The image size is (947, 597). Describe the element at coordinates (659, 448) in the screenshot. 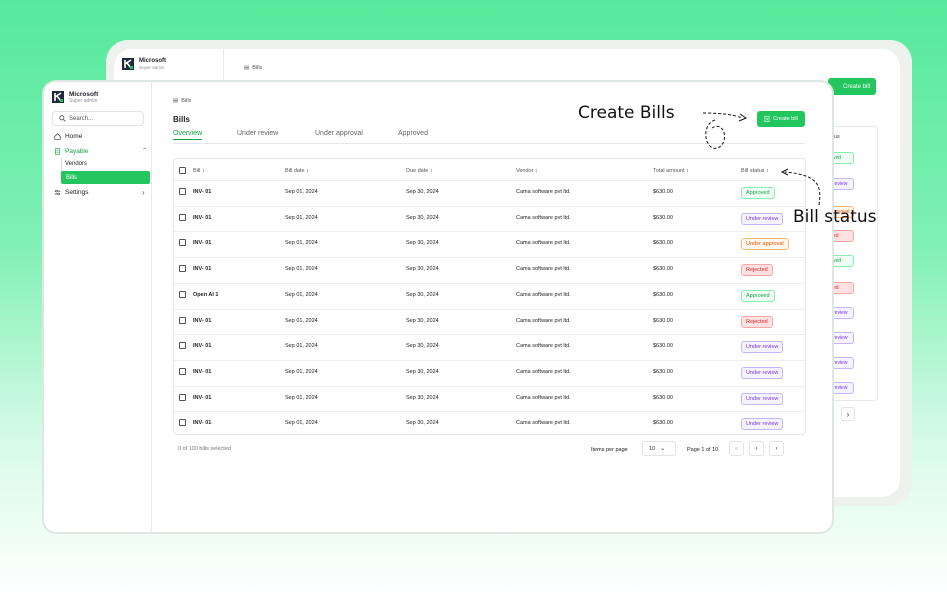

I see `items-per-page-select: 10 ⌄` at that location.